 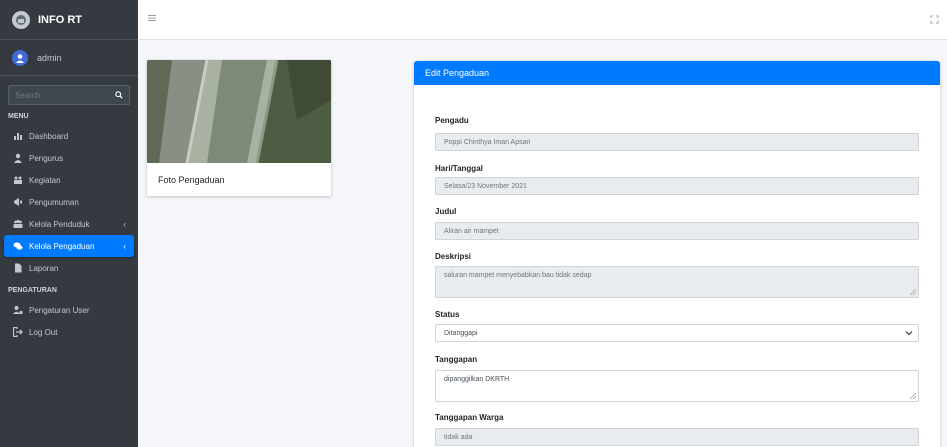 What do you see at coordinates (17, 332) in the screenshot?
I see `sign-out-icon` at bounding box center [17, 332].